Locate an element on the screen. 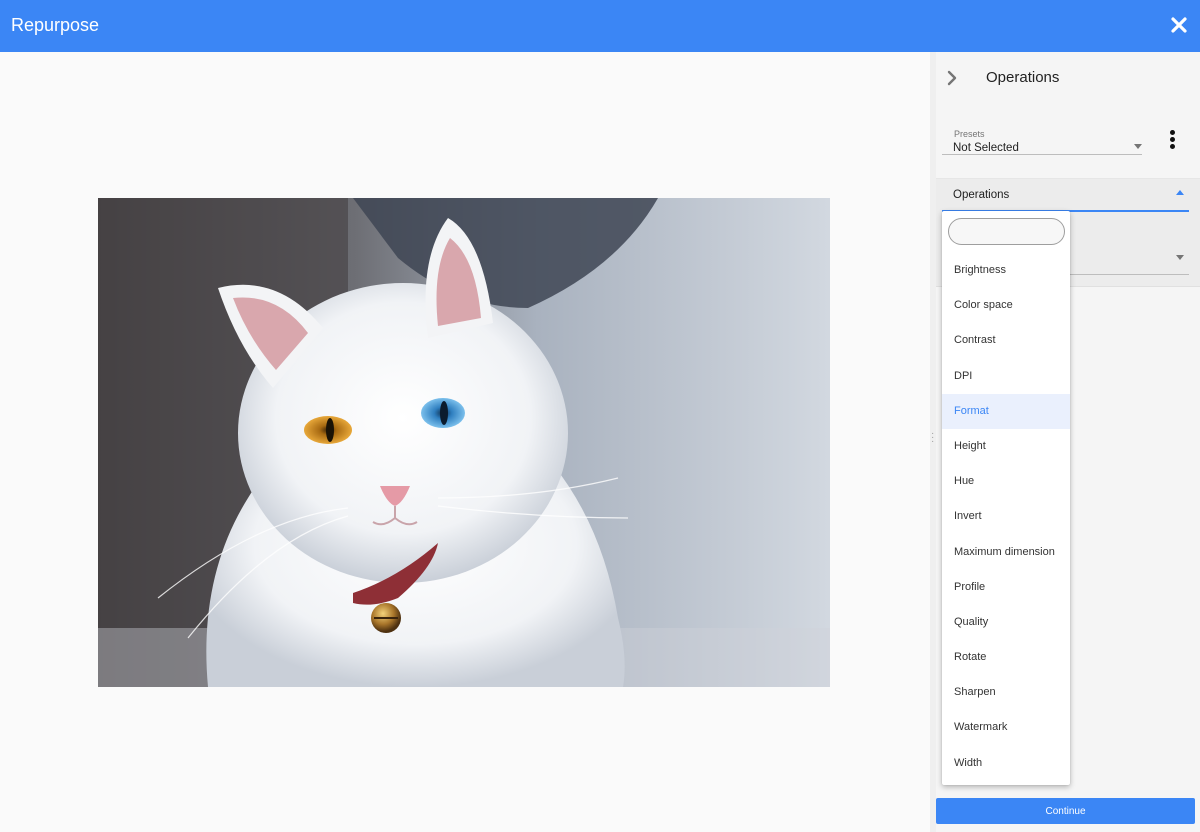 The height and width of the screenshot is (832, 1200). presets-section: Presets Not Selected is located at coordinates (1068, 141).